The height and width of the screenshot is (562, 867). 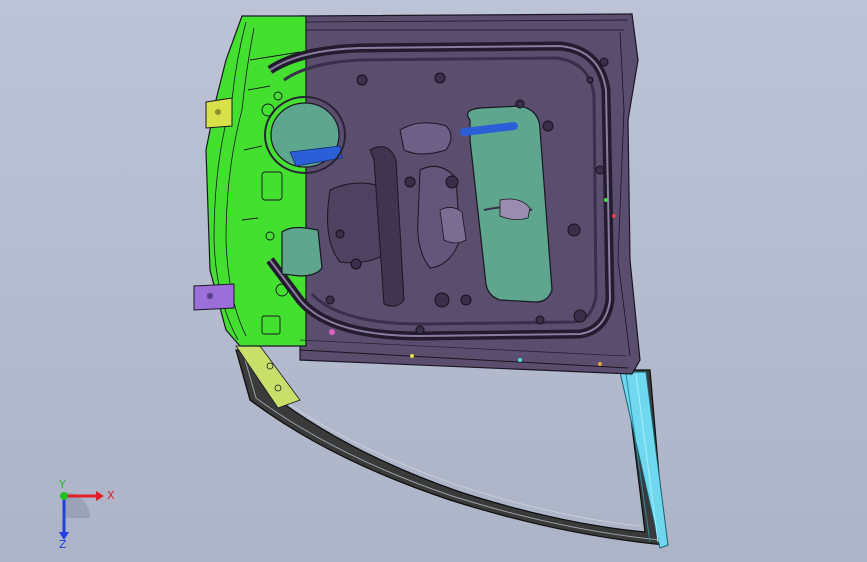 What do you see at coordinates (302, 251) in the screenshot?
I see `lower-front-cutout` at bounding box center [302, 251].